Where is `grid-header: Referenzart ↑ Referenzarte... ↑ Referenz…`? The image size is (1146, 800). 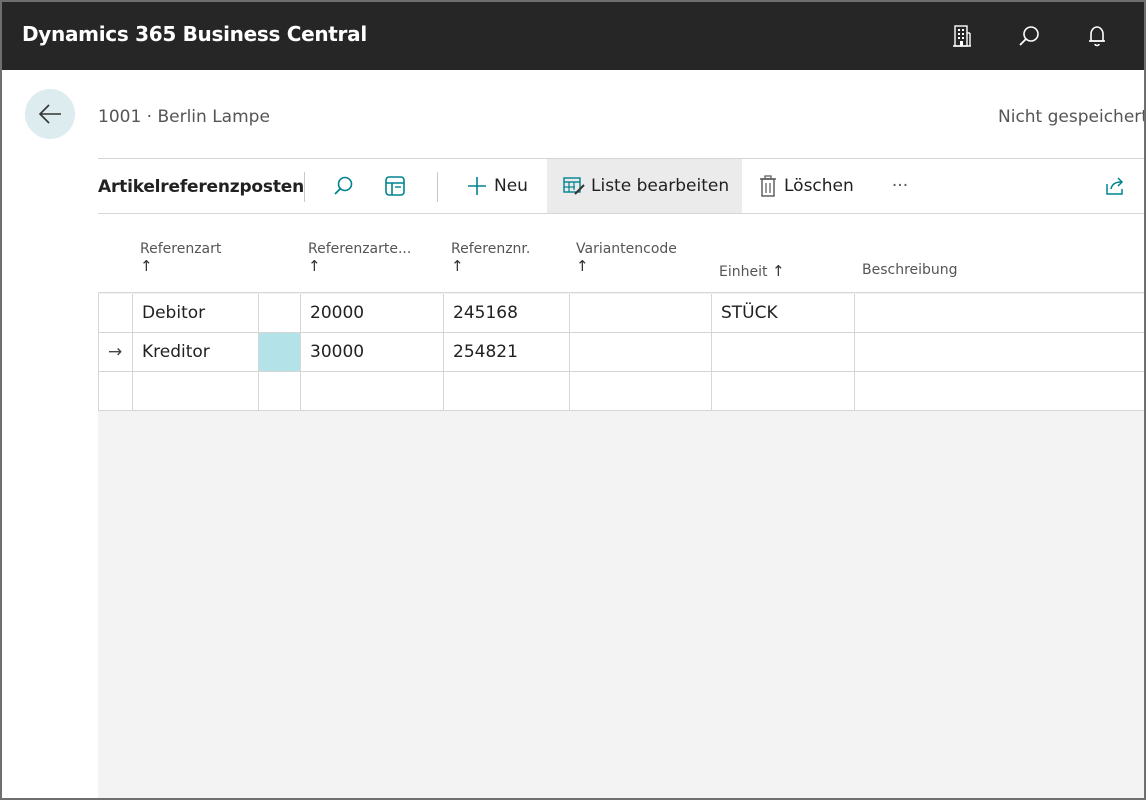
grid-header: Referenzart ↑ Referenzarte... ↑ Referenz… is located at coordinates (621, 254).